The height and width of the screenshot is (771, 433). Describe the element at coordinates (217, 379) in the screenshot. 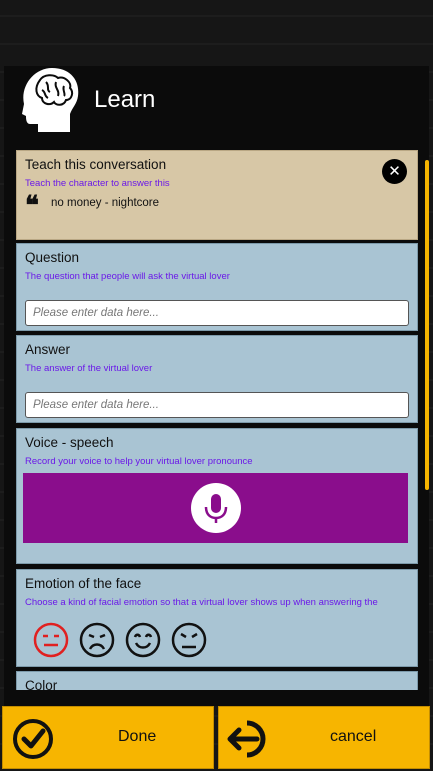

I see `answer-card: Answer The answer of the virtual lover` at that location.